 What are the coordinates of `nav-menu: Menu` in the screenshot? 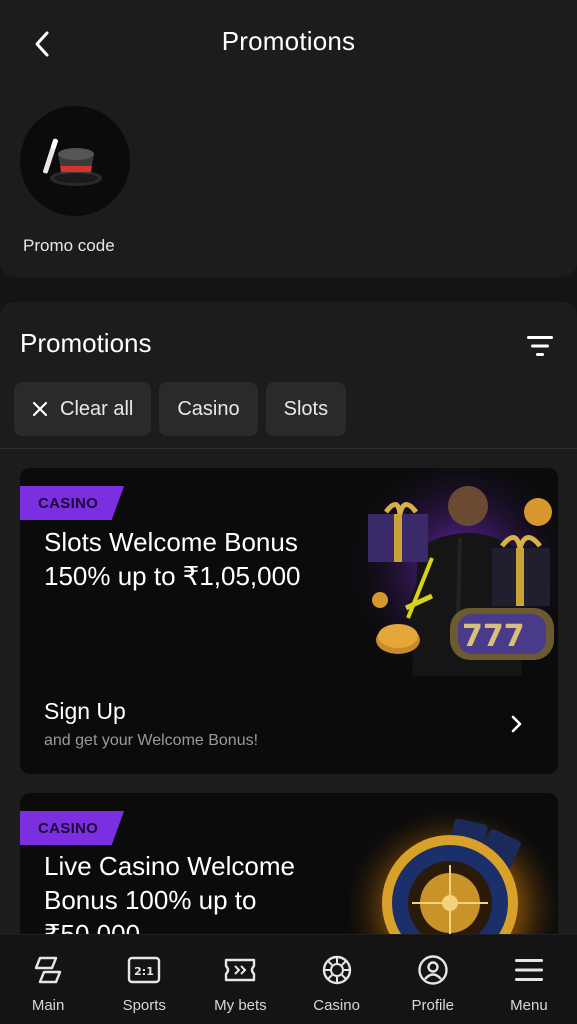 It's located at (529, 979).